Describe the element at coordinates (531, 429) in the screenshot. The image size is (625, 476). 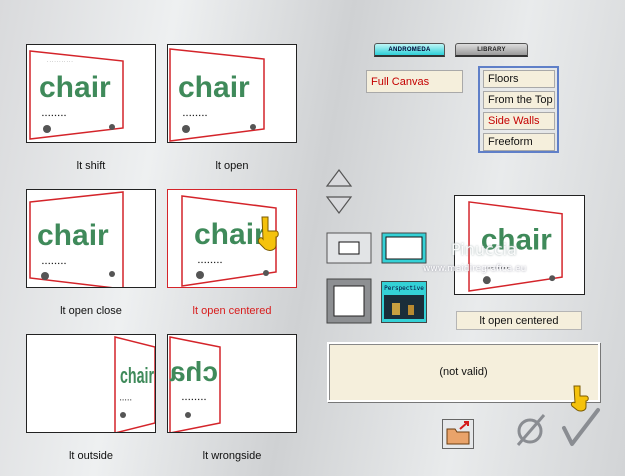
I see `cancel-icon` at that location.